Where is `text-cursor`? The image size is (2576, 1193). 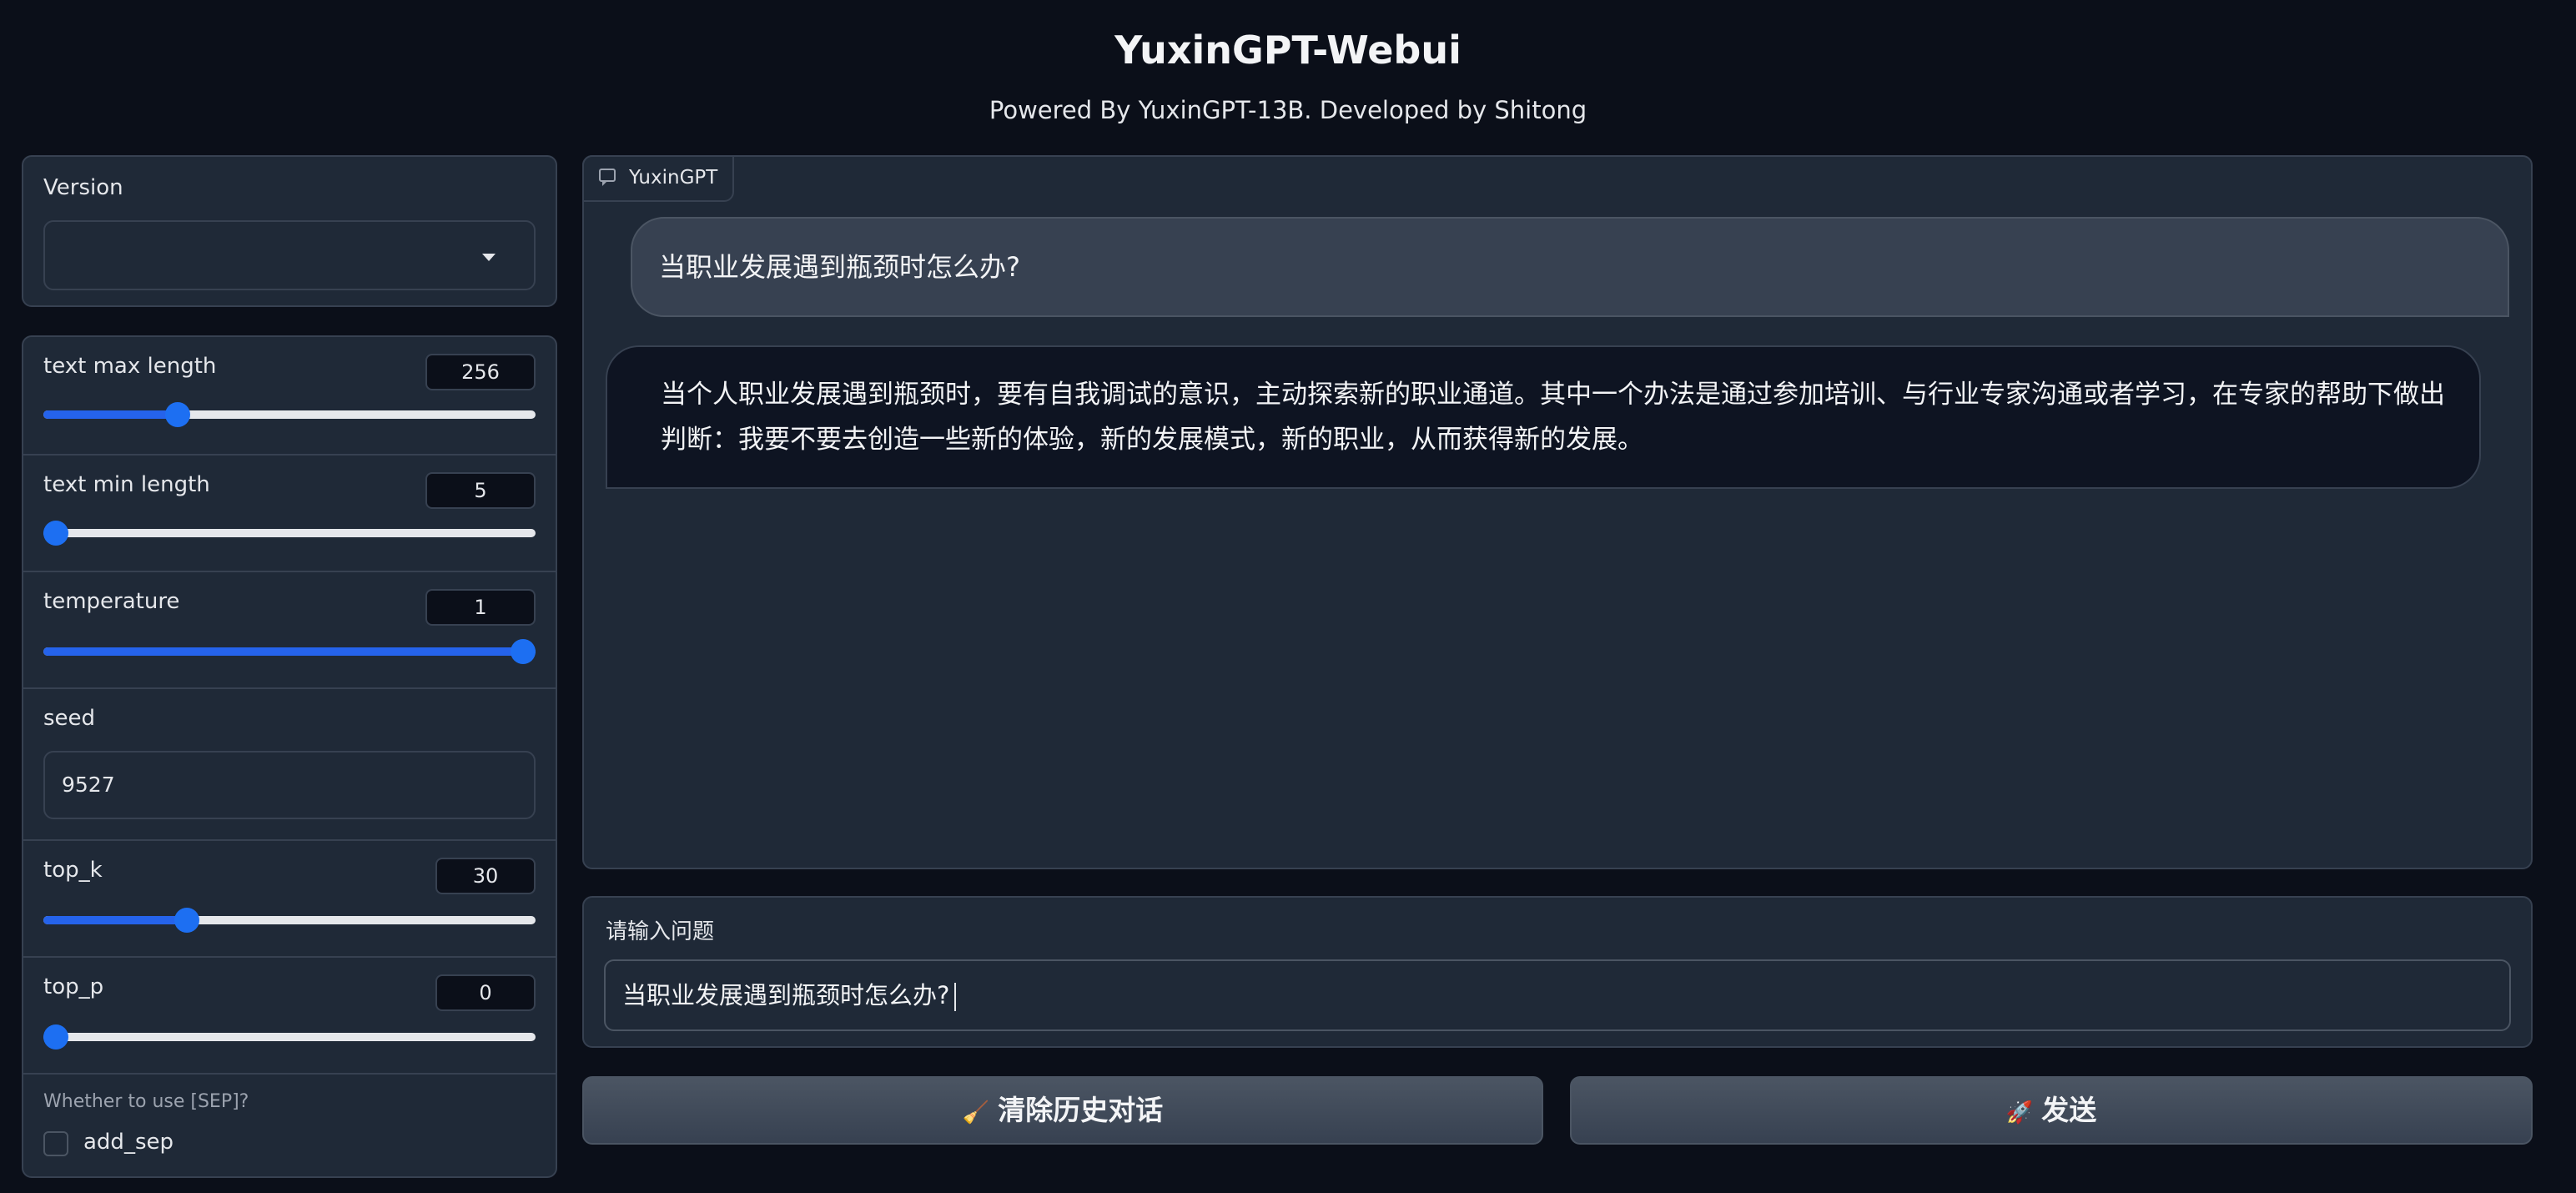
text-cursor is located at coordinates (955, 997).